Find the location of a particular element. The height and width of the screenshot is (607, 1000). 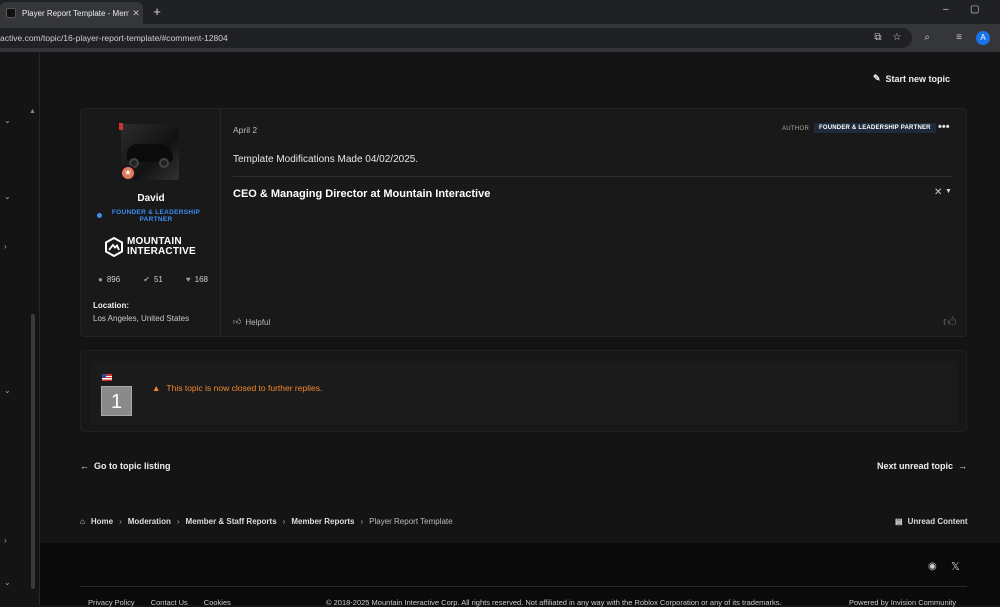

flag-icon is located at coordinates (121, 126).